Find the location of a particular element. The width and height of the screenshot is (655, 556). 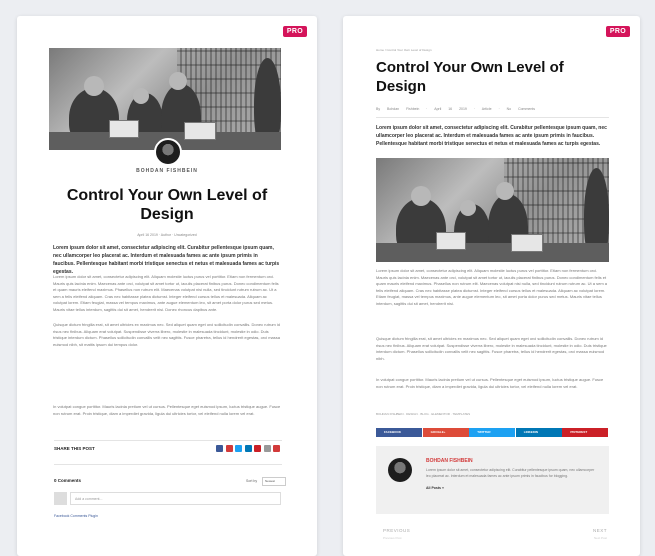

post-meta: April 16 2019 · Author · Uncategorized is located at coordinates (167, 235).